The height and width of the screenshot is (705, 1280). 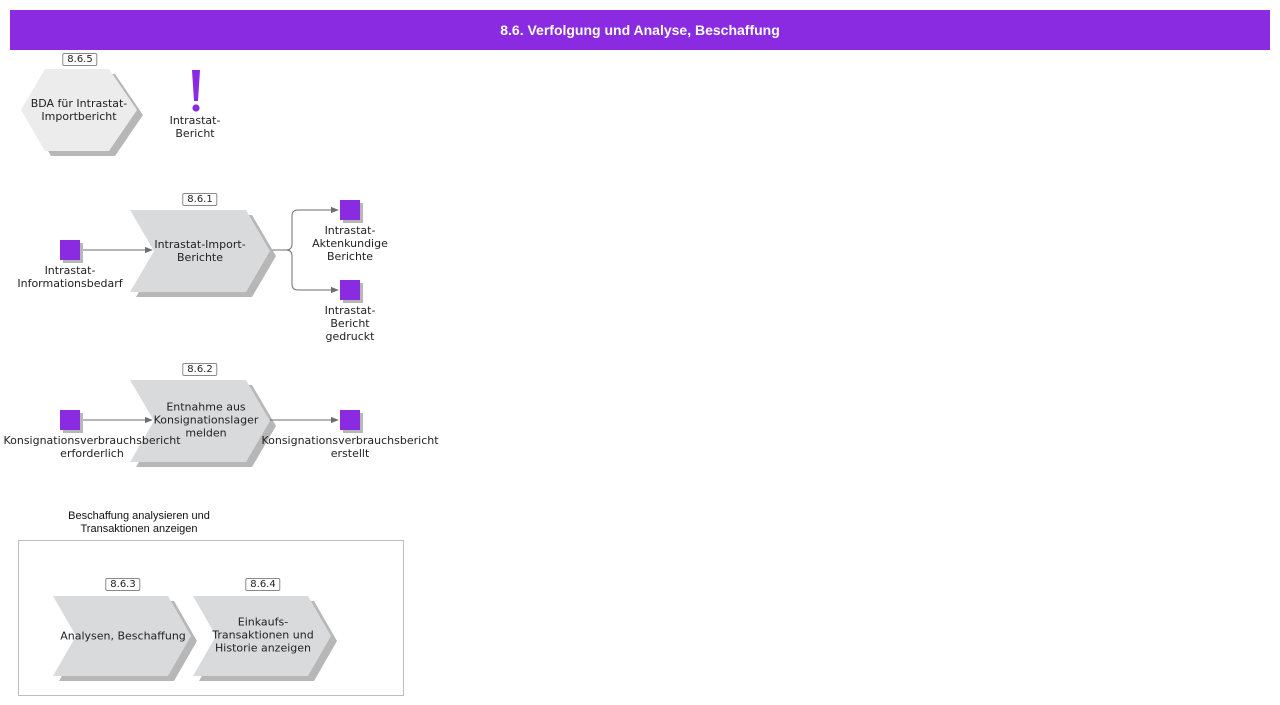 What do you see at coordinates (80, 59) in the screenshot?
I see `badge-8-6-5: 8.6.5` at bounding box center [80, 59].